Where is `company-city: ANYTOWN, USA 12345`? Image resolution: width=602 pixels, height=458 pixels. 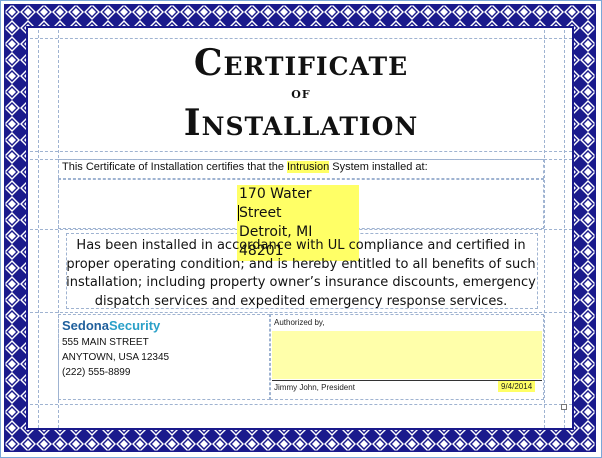 company-city: ANYTOWN, USA 12345 is located at coordinates (116, 357).